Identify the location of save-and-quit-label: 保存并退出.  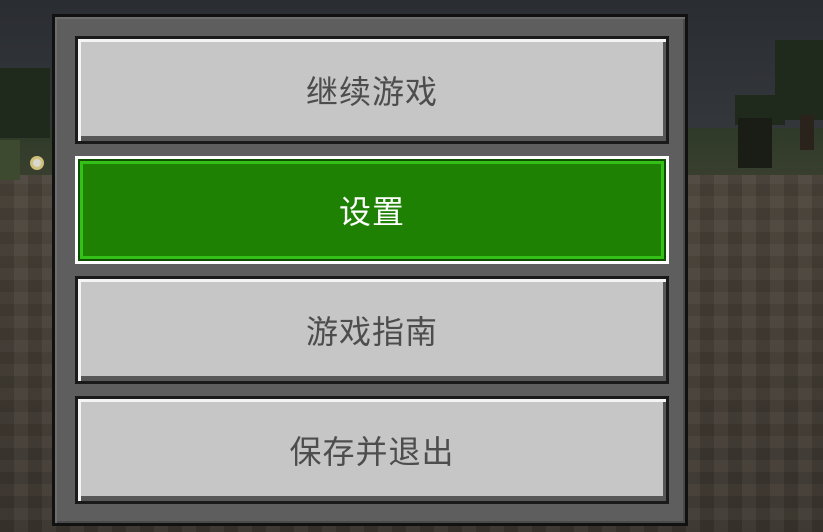
(372, 452).